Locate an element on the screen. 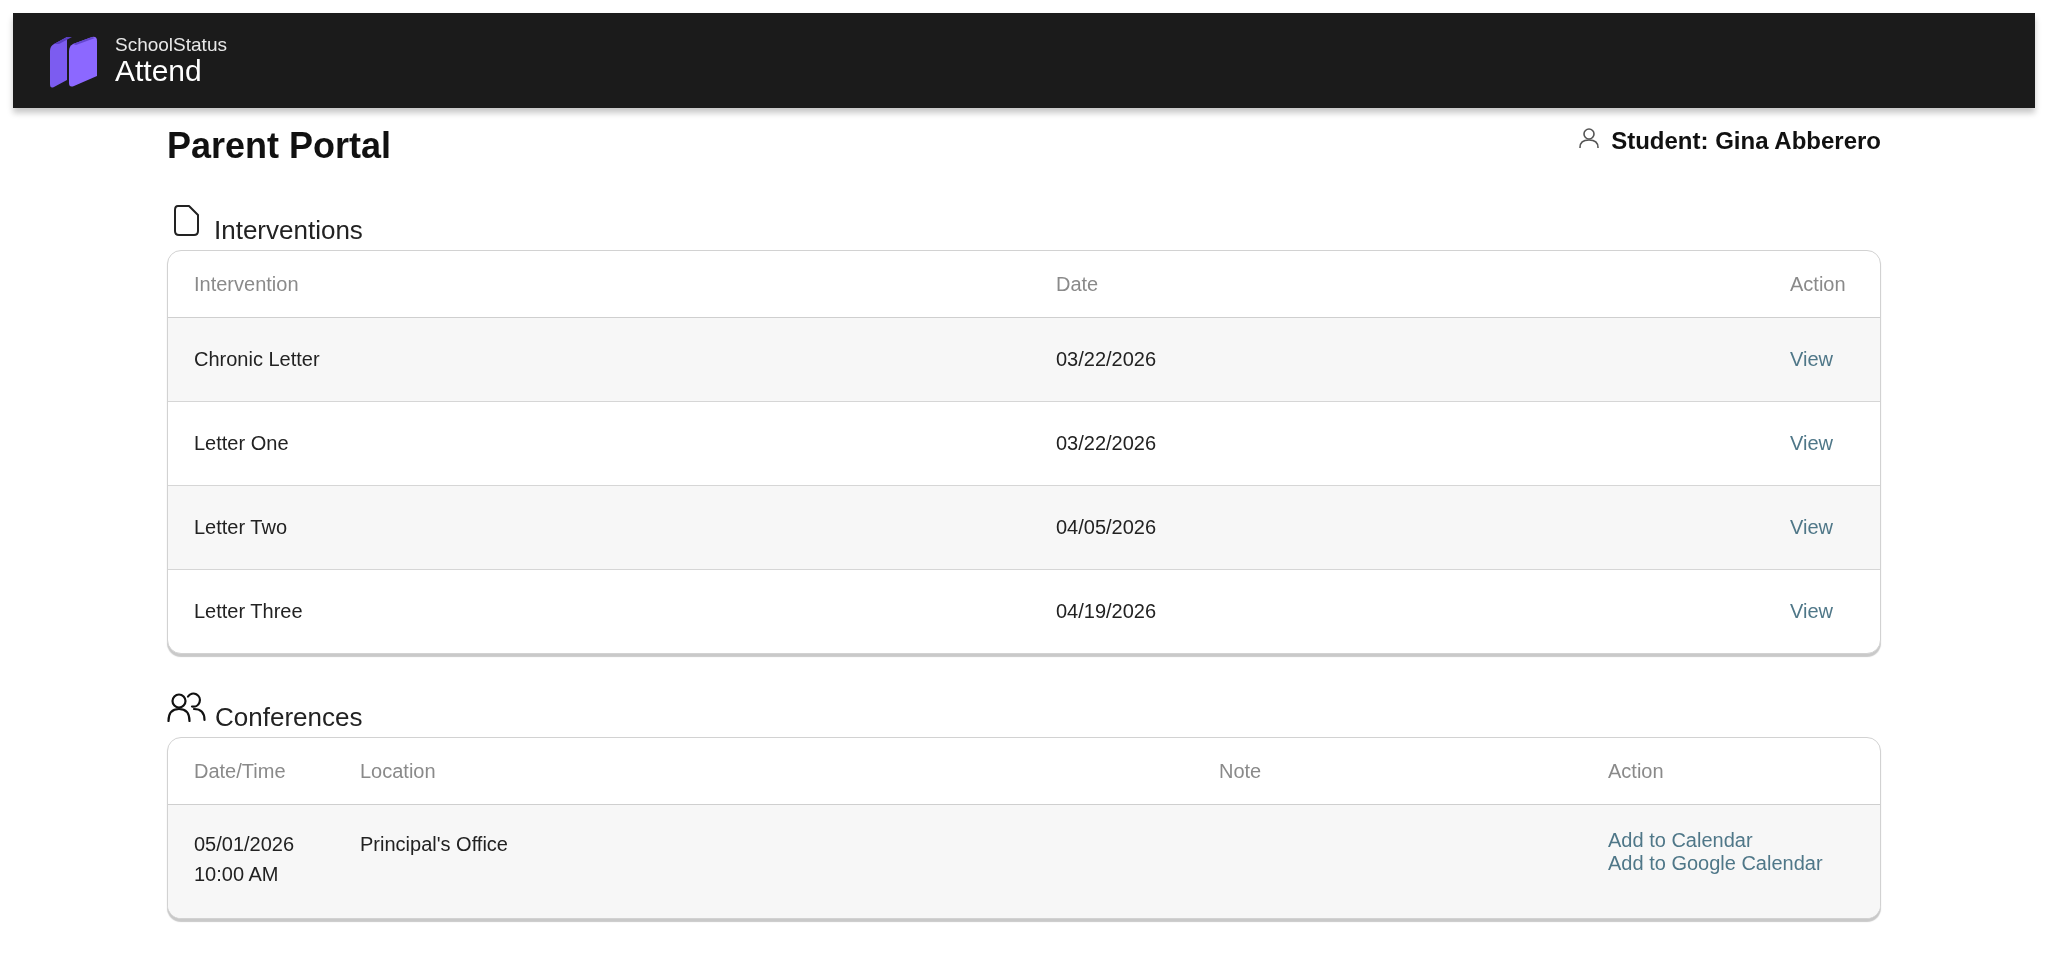 This screenshot has width=2048, height=975. brand-name: SchoolStatus is located at coordinates (171, 44).